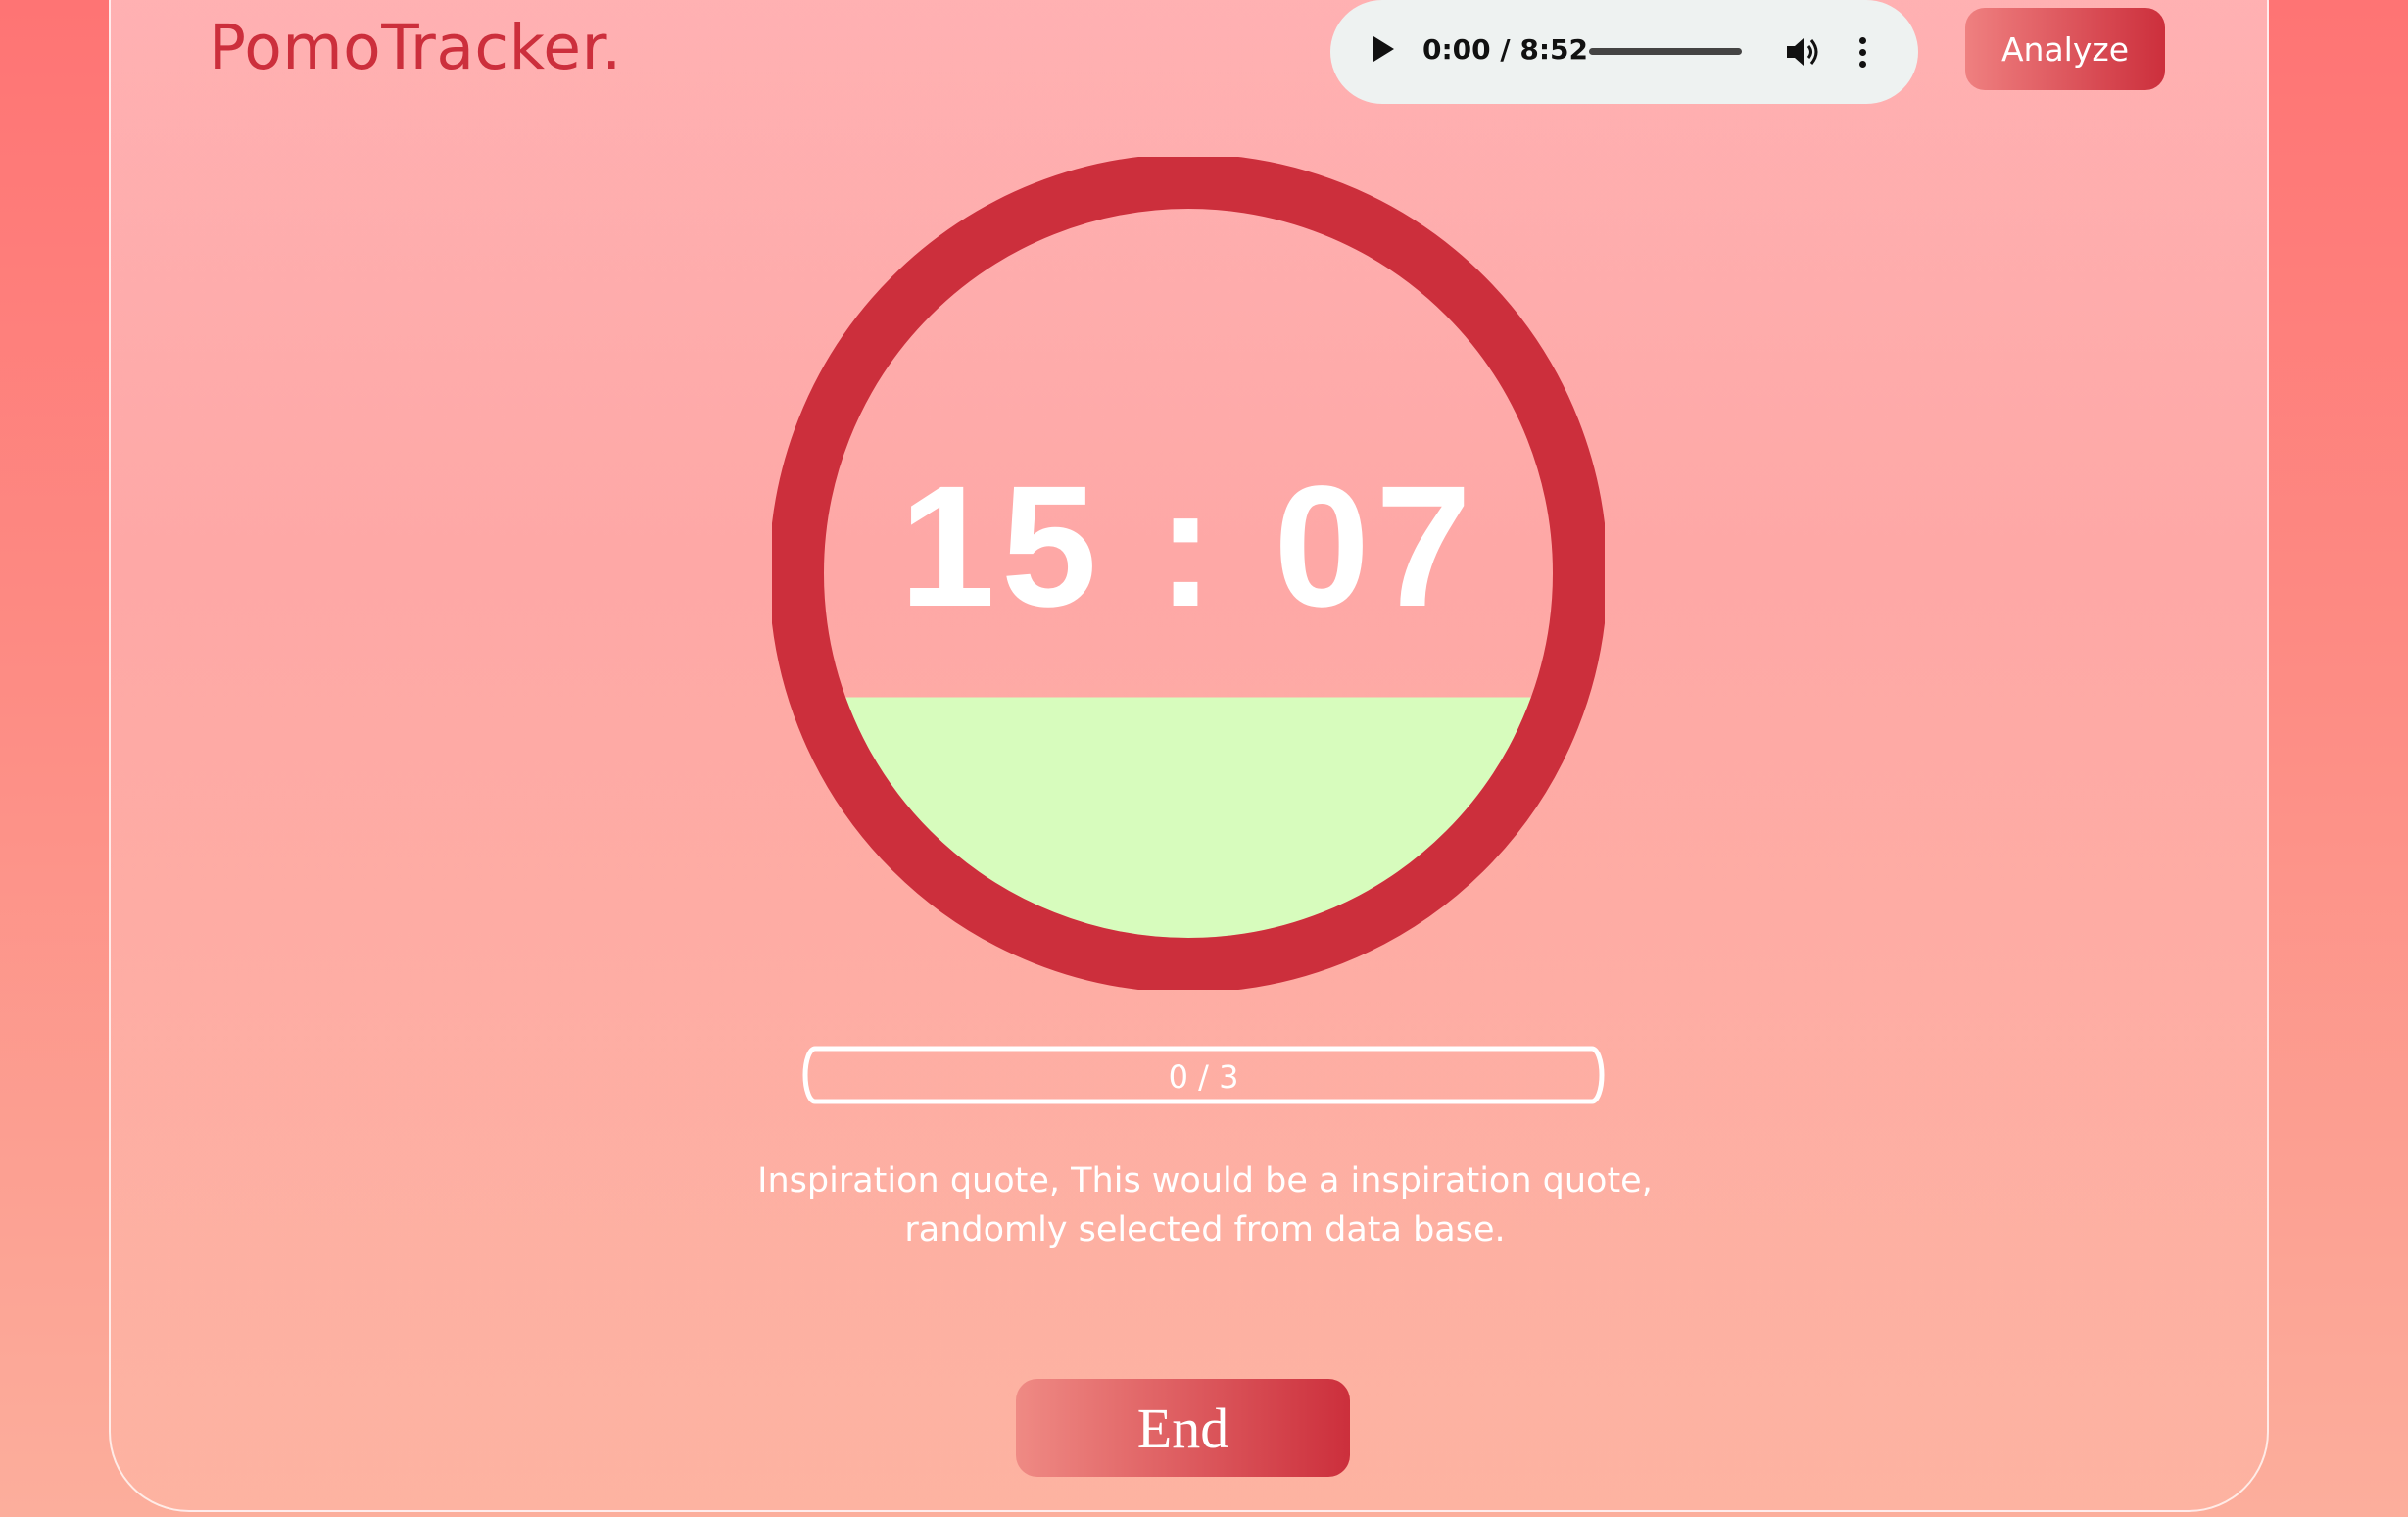 This screenshot has width=2408, height=1517. Describe the element at coordinates (1205, 1229) in the screenshot. I see `quote-line-2: randomly selected from data base.` at that location.